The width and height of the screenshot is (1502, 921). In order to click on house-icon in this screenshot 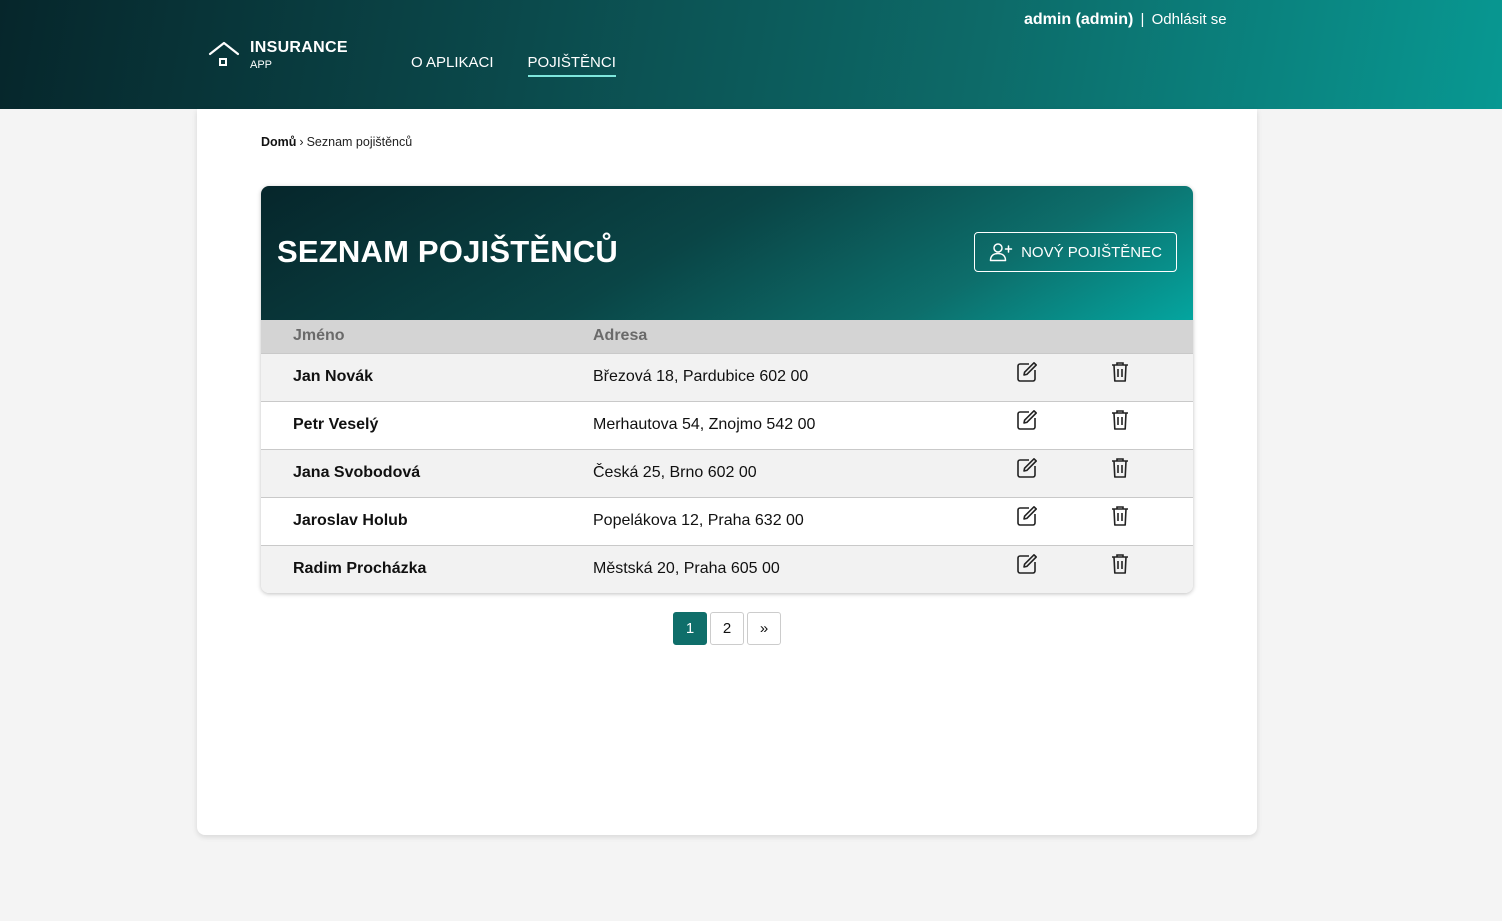, I will do `click(224, 53)`.